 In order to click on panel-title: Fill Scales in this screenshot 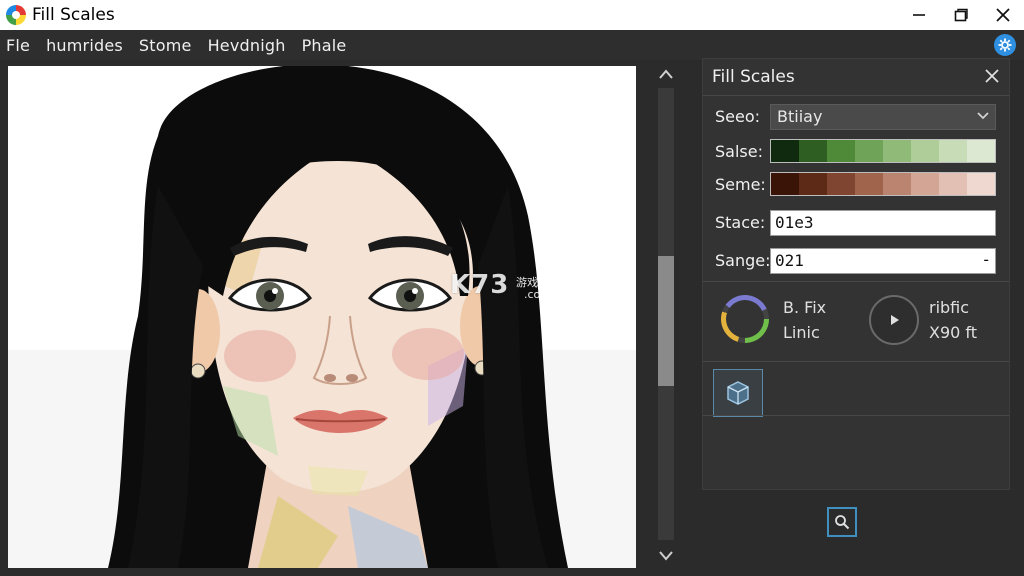, I will do `click(753, 77)`.